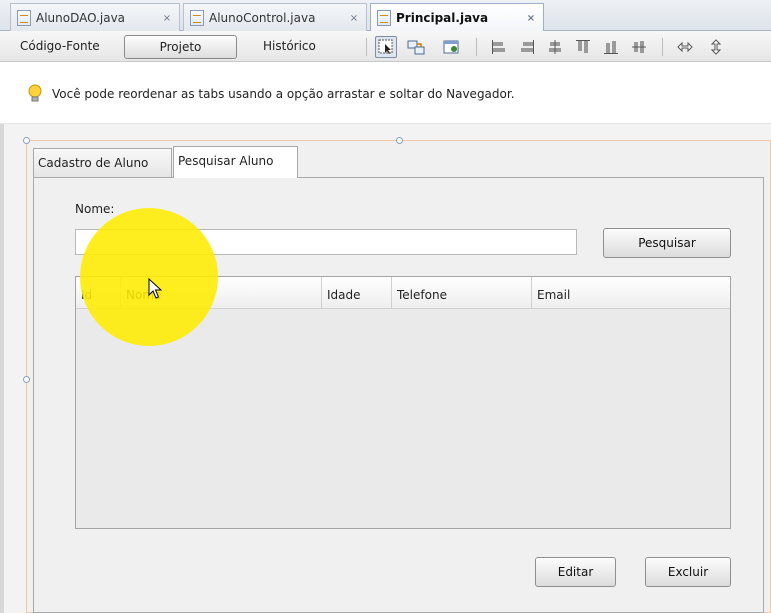 Image resolution: width=771 pixels, height=613 pixels. Describe the element at coordinates (462, 293) in the screenshot. I see `column-header-telefone: Telefone` at that location.